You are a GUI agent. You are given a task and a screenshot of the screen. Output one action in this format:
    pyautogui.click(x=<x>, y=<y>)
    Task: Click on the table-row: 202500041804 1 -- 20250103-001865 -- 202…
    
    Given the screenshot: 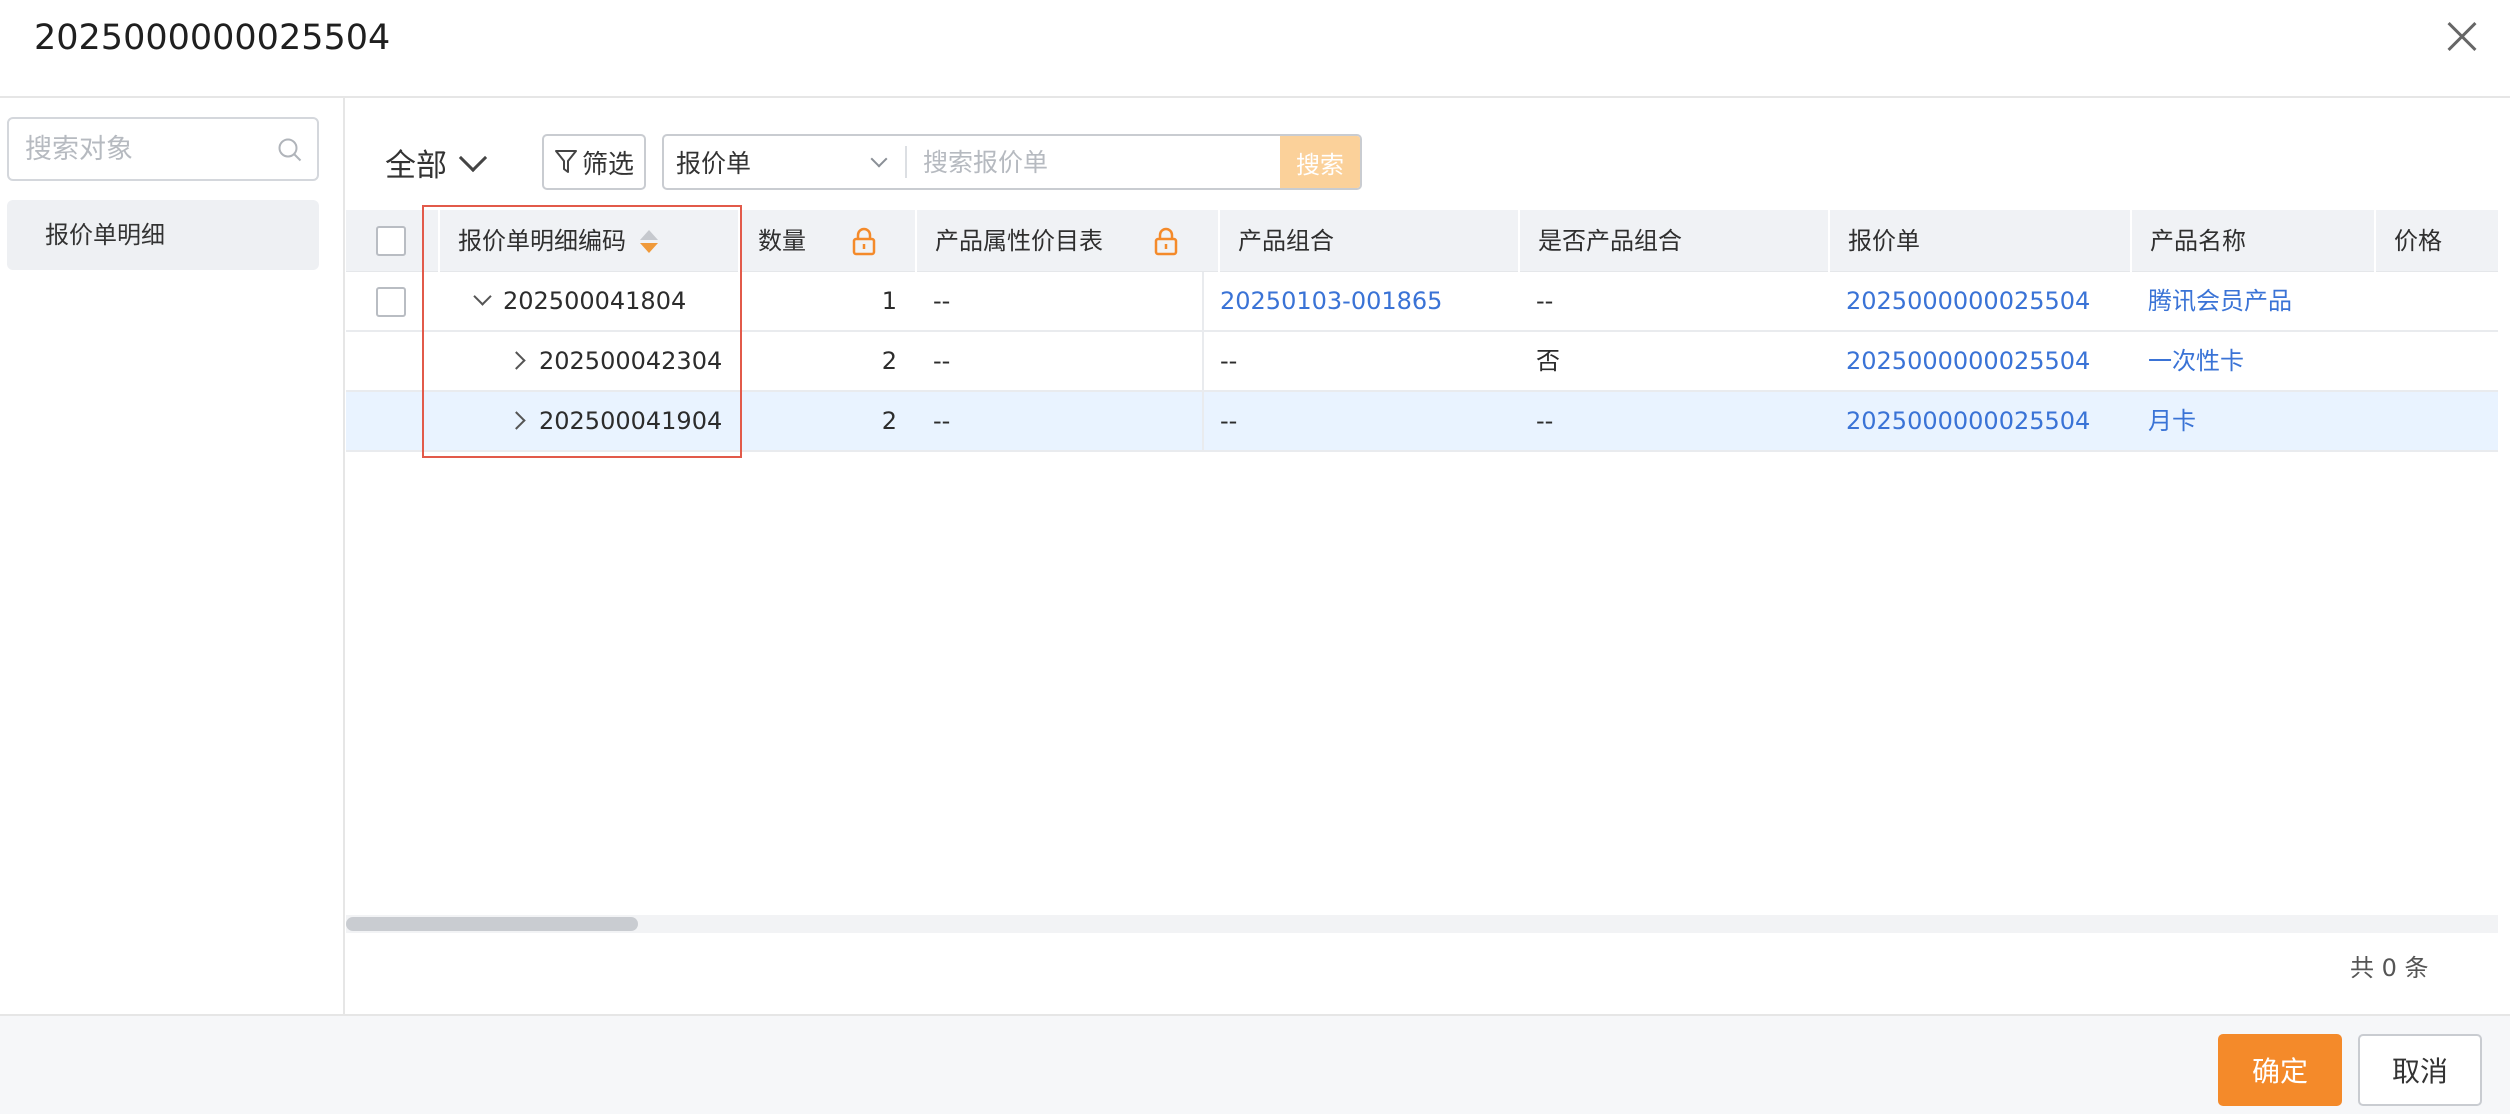 What is the action you would take?
    pyautogui.click(x=1422, y=302)
    